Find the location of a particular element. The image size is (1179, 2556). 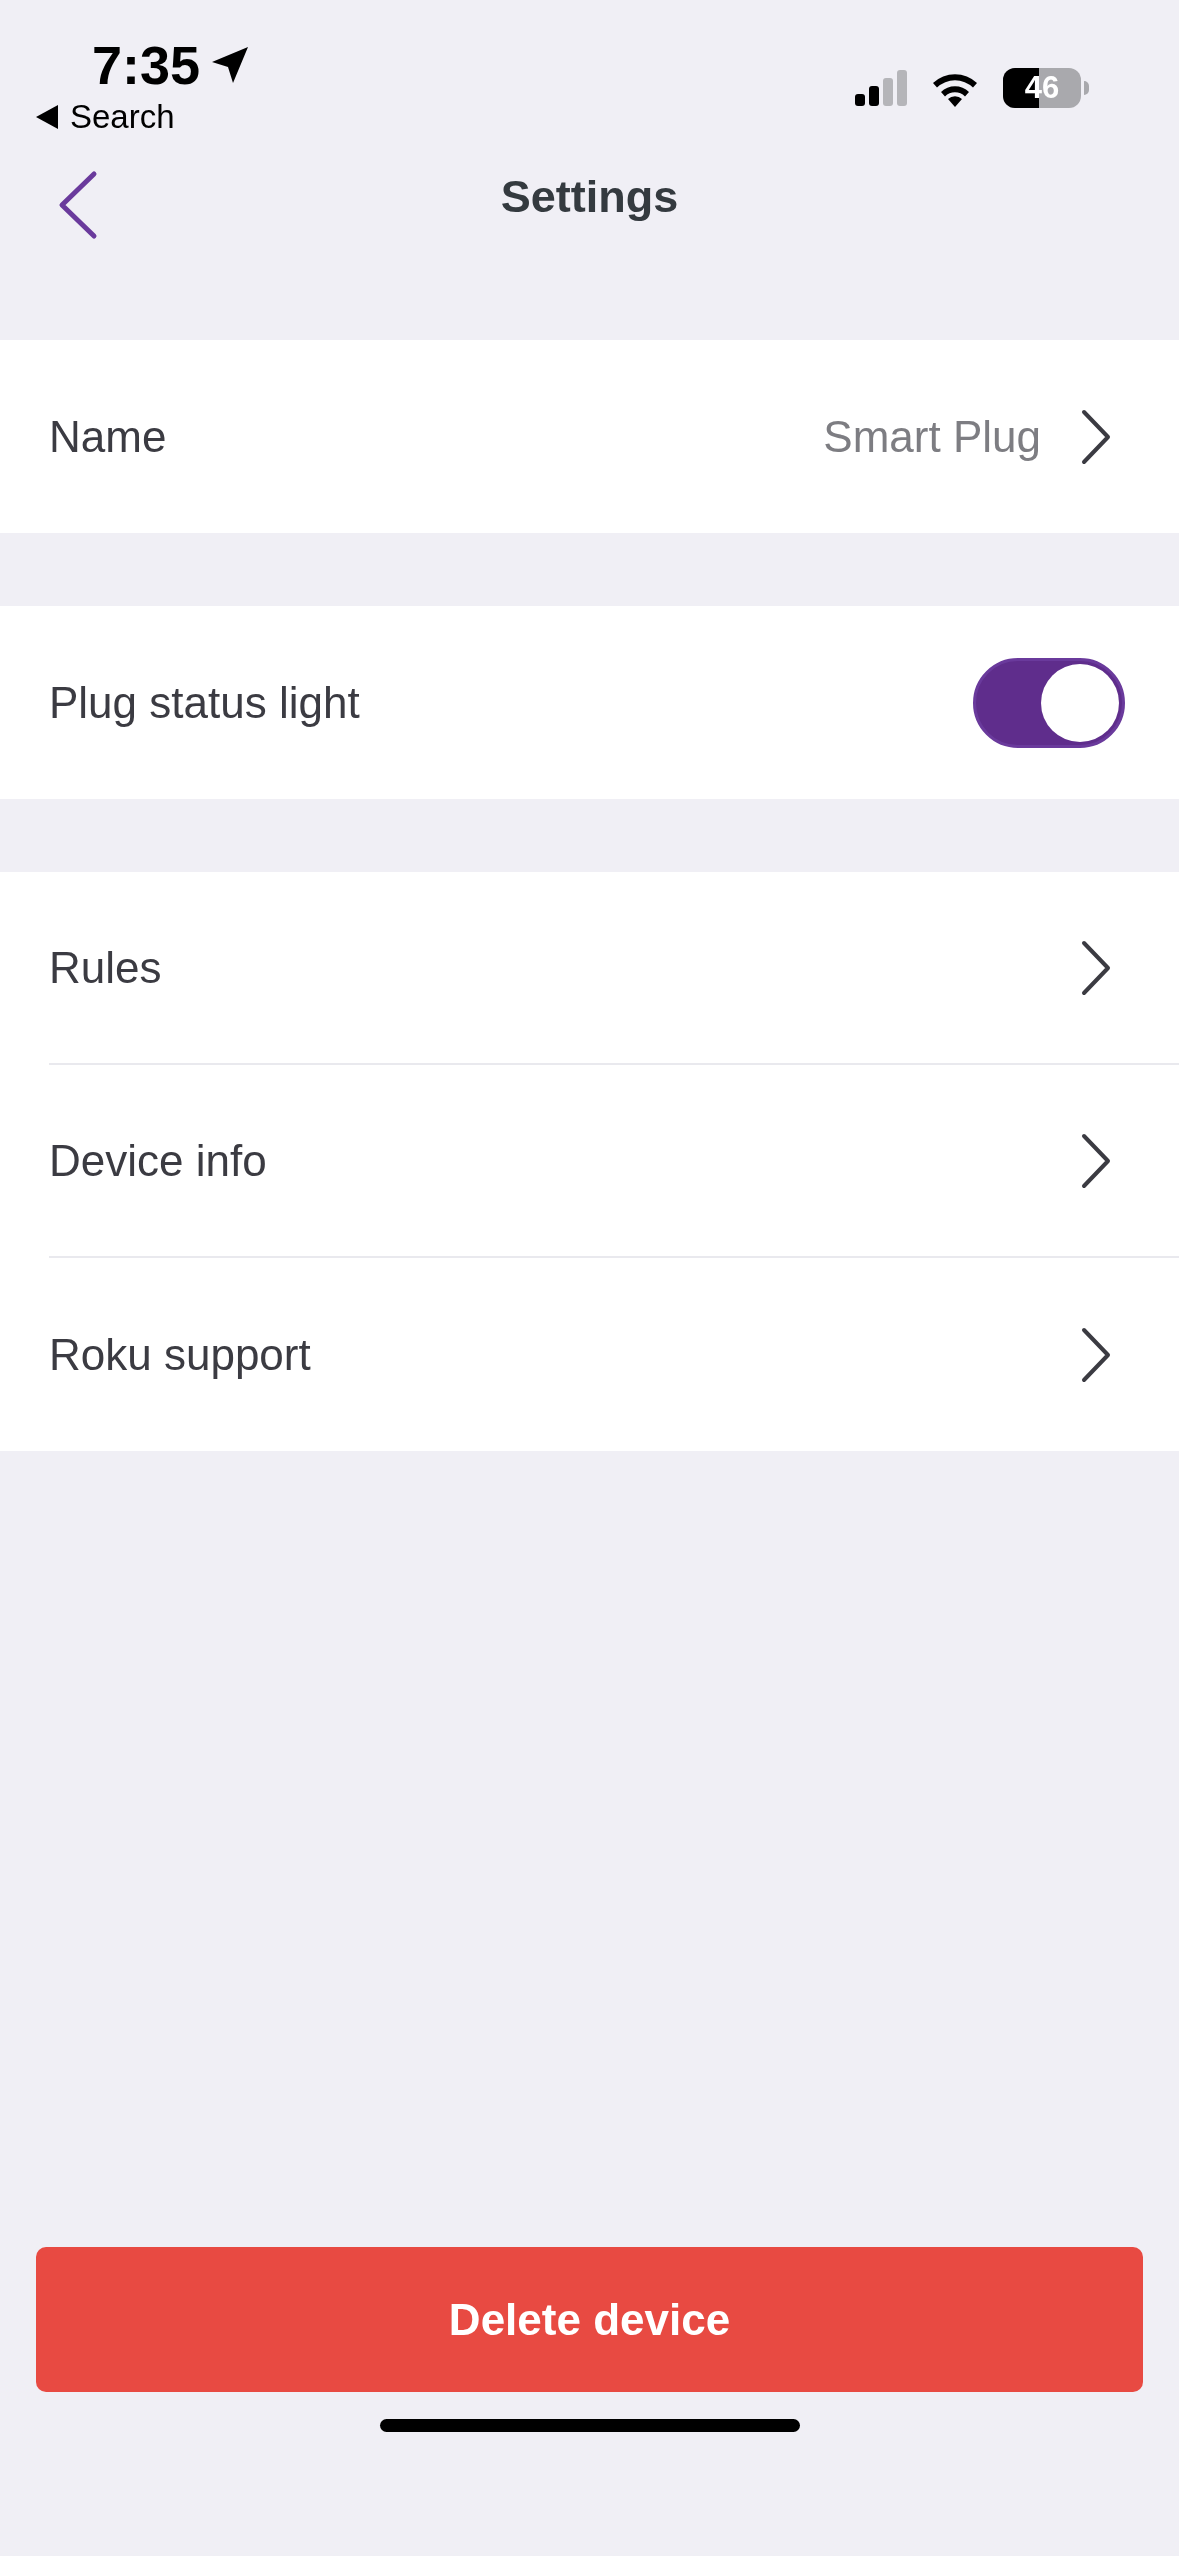

signal-icon is located at coordinates (881, 88).